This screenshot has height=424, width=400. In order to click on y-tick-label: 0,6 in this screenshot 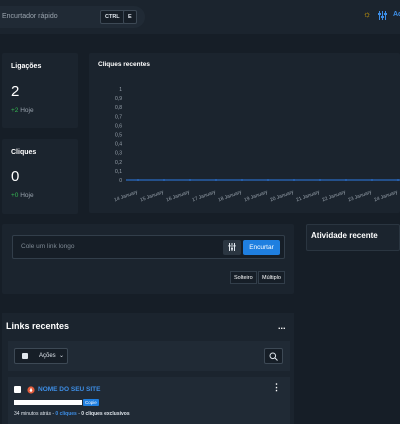, I will do `click(118, 126)`.